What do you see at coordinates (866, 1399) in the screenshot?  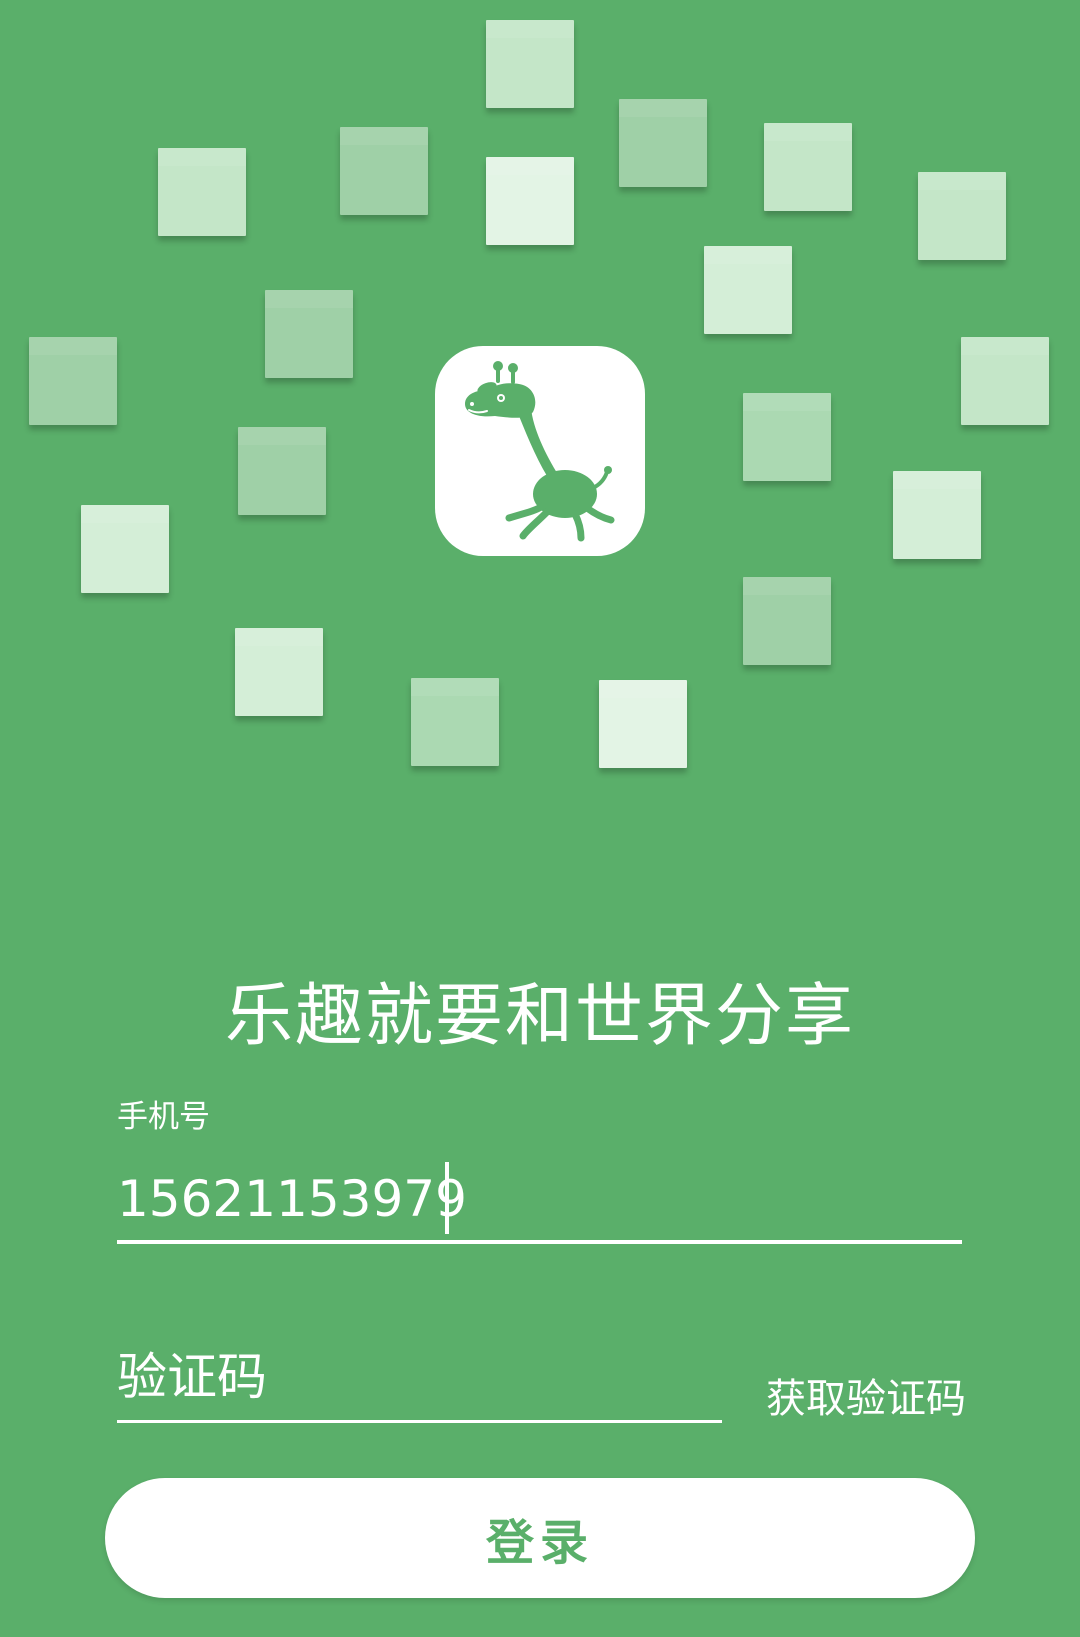 I see `get-code-button: 获取验证码` at bounding box center [866, 1399].